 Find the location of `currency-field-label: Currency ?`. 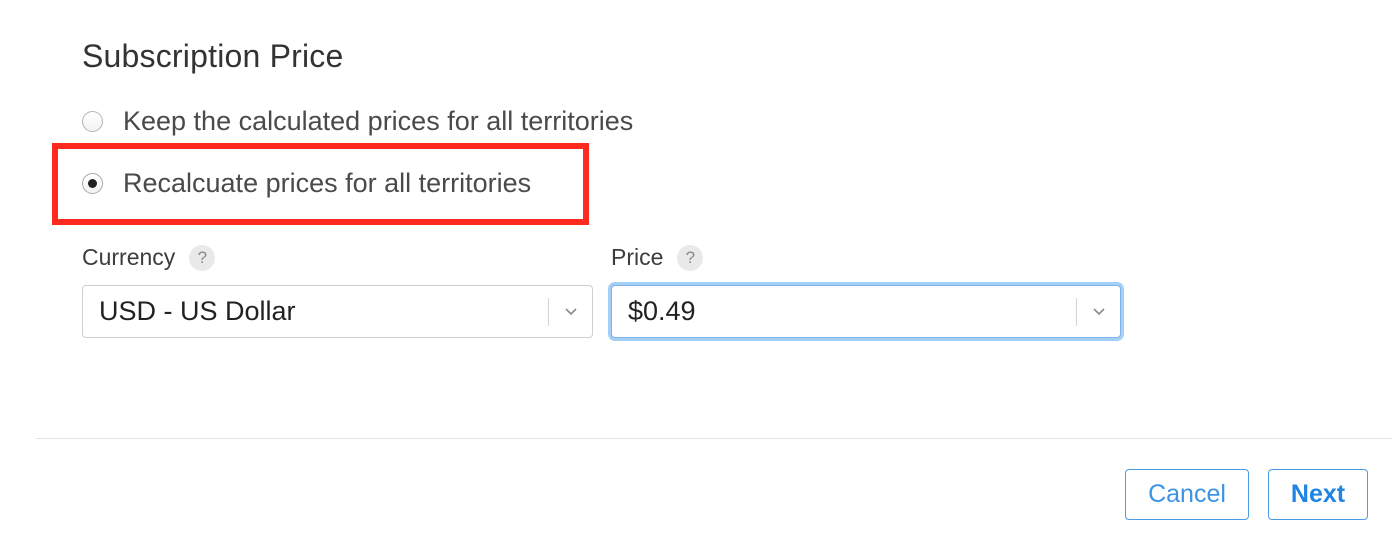

currency-field-label: Currency ? is located at coordinates (149, 257).